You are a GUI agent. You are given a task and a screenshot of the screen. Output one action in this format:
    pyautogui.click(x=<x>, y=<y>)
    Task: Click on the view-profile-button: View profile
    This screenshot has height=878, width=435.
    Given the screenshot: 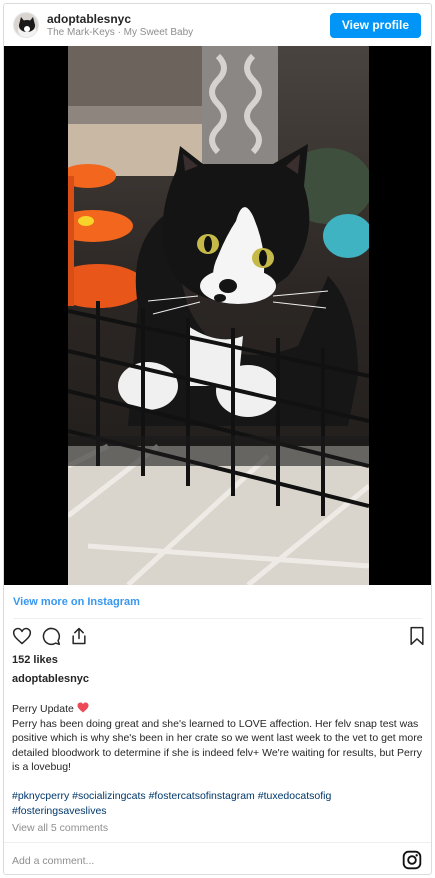 What is the action you would take?
    pyautogui.click(x=375, y=25)
    